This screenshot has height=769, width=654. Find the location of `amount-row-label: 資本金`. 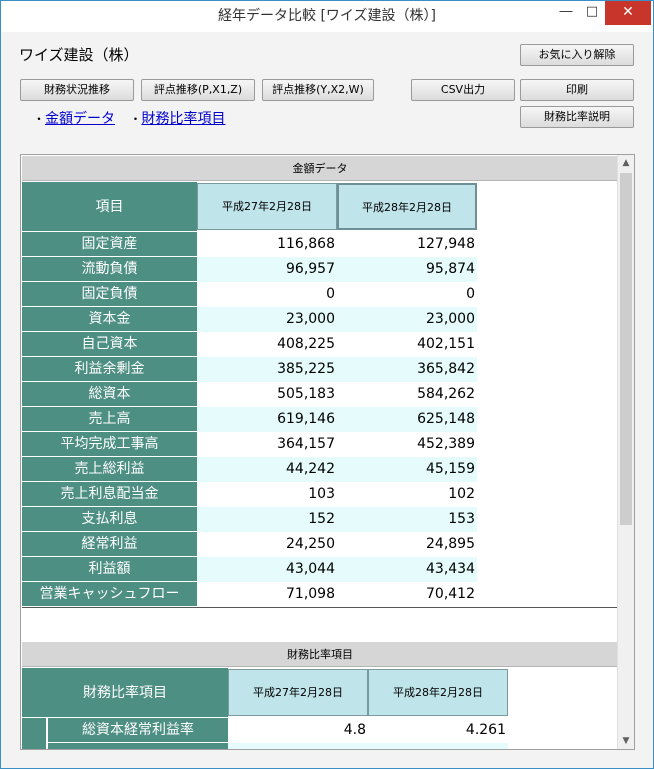

amount-row-label: 資本金 is located at coordinates (109, 319).